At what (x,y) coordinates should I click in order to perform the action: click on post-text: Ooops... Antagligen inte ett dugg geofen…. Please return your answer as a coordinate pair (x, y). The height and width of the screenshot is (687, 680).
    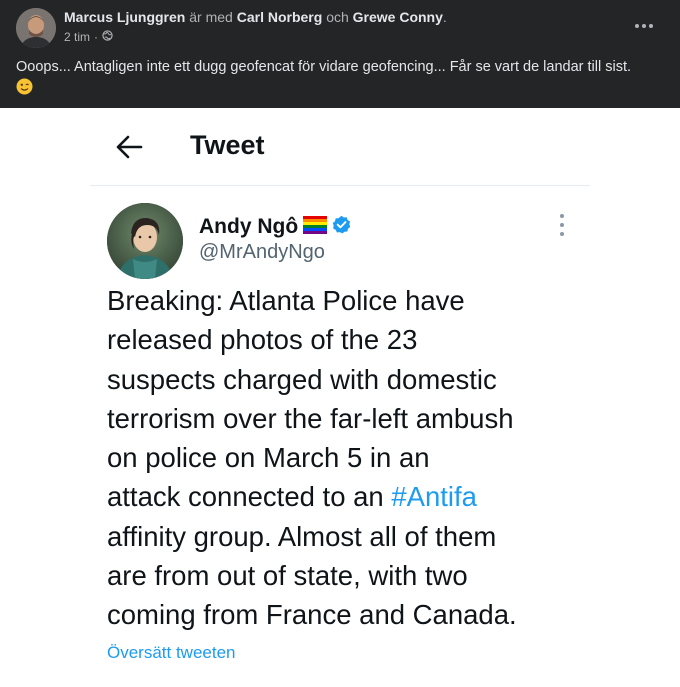
    Looking at the image, I should click on (324, 67).